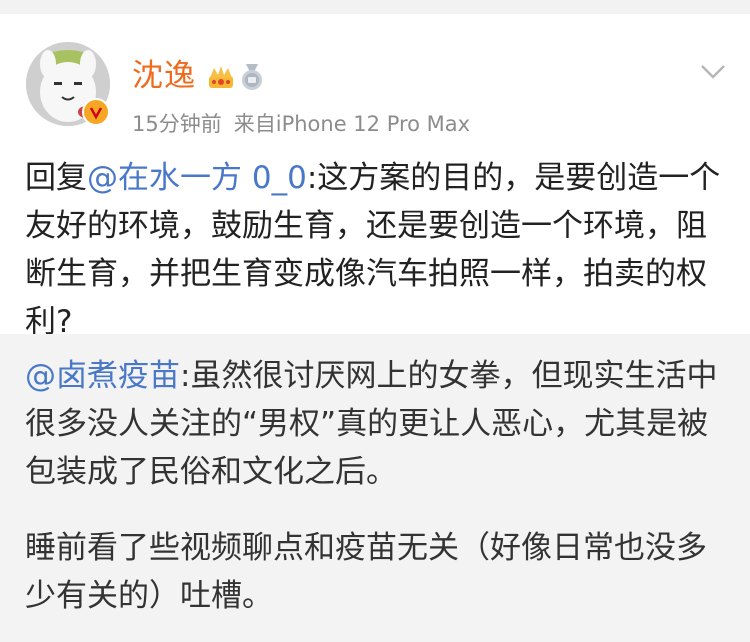  I want to click on reply-mention-link: @在水一方 0_0, so click(197, 178).